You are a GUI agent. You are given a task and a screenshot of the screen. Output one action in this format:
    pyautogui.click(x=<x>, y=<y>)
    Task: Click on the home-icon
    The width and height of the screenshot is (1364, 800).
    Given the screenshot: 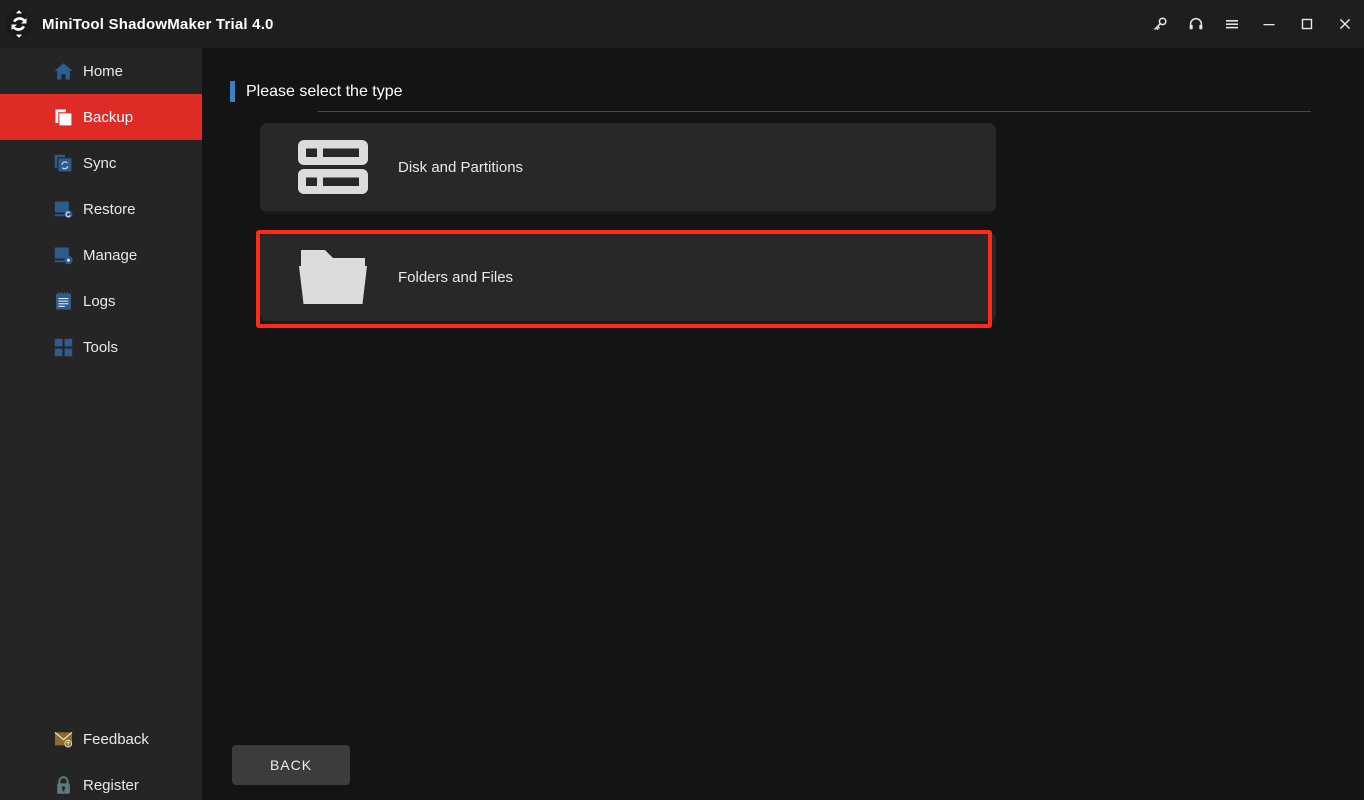 What is the action you would take?
    pyautogui.click(x=63, y=71)
    